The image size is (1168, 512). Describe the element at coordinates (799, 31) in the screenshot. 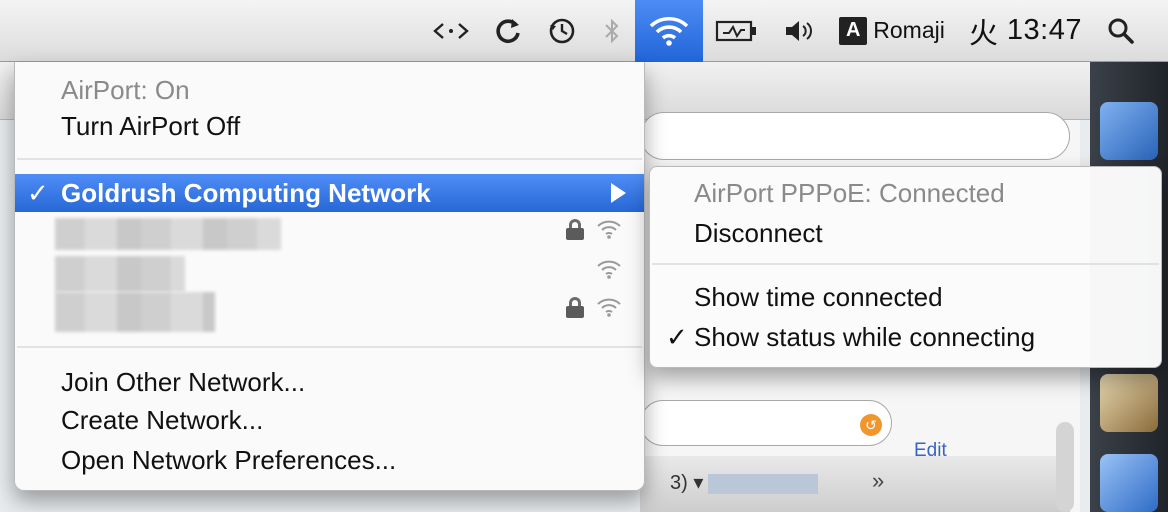

I see `volume-icon` at that location.